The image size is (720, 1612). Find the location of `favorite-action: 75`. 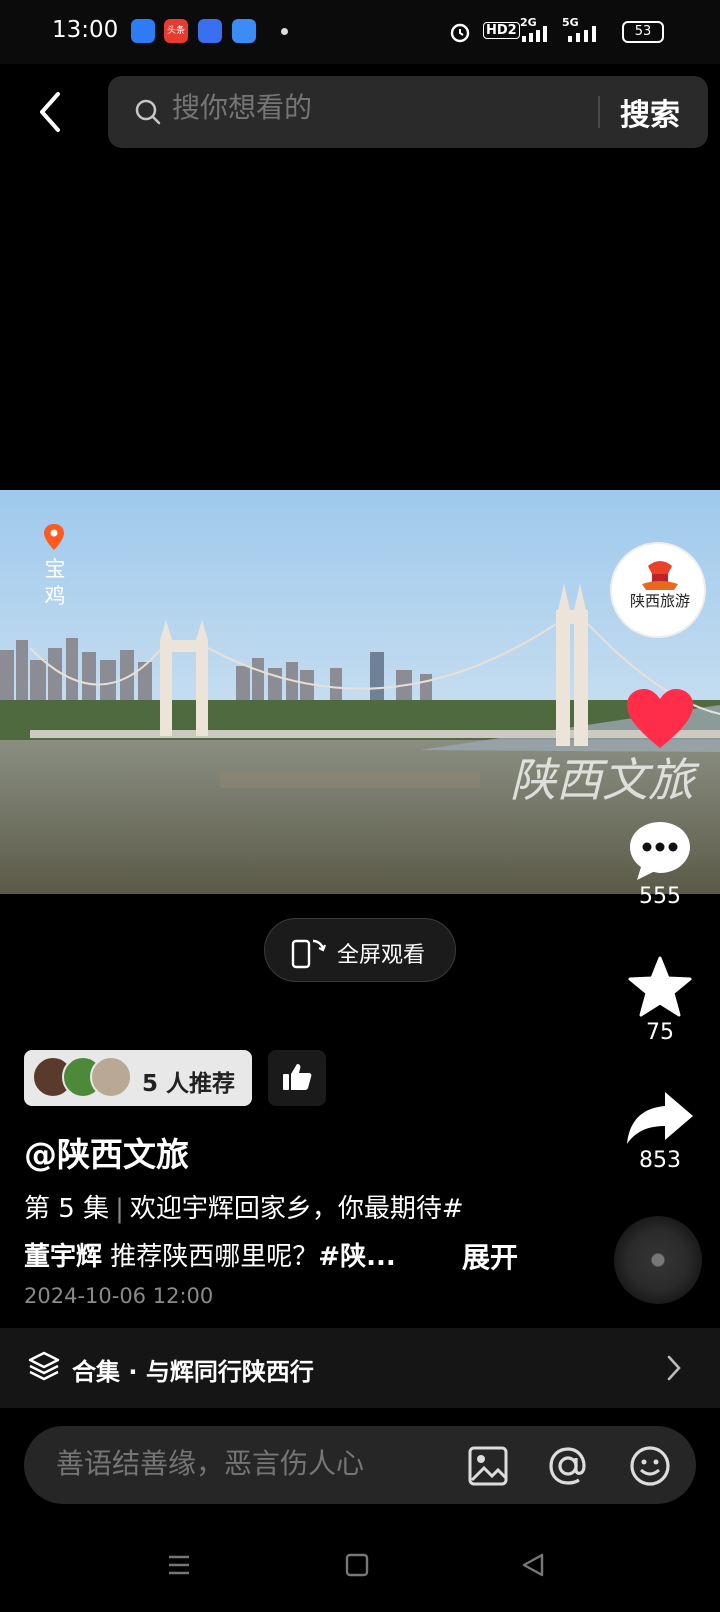

favorite-action: 75 is located at coordinates (660, 1000).